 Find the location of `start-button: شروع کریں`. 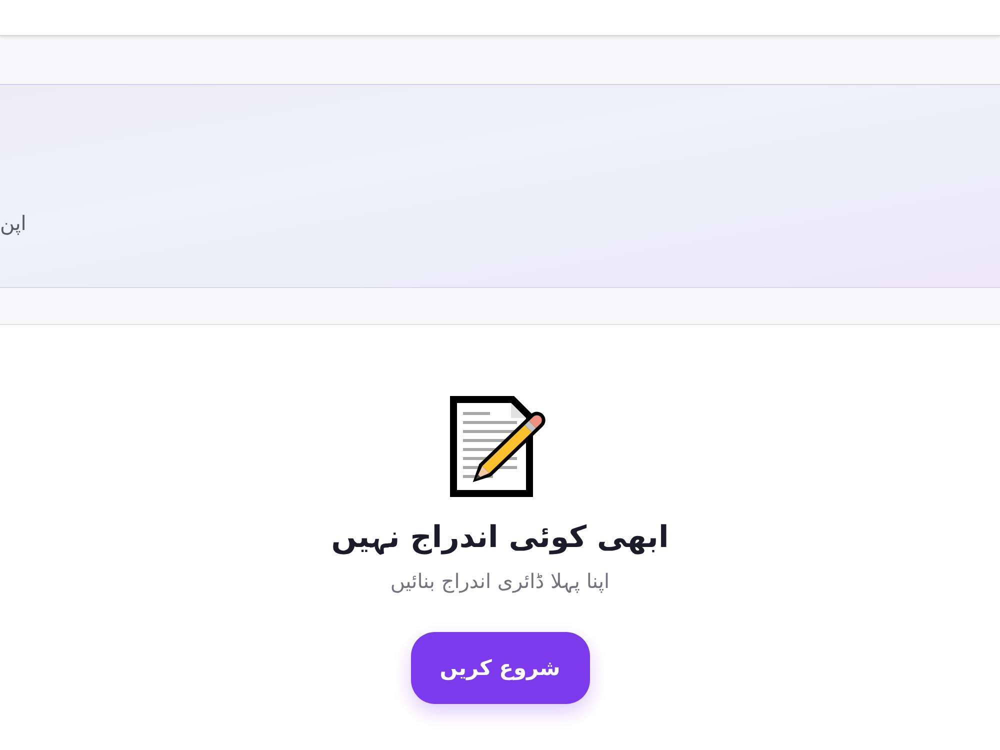

start-button: شروع کریں is located at coordinates (500, 668).